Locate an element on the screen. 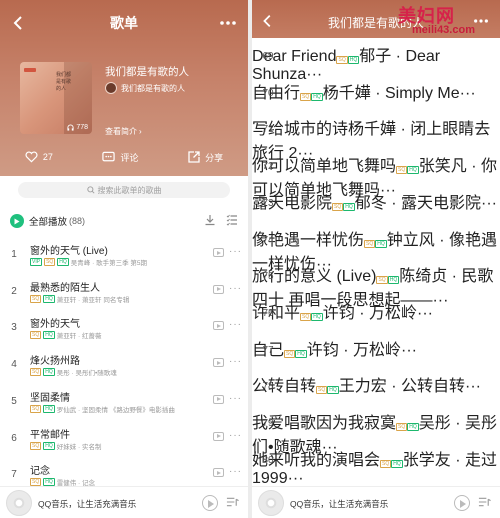 The image size is (500, 518). song-row: 76 许和平 SQ HQ 许钧 · 万松岭··· is located at coordinates (376, 317).